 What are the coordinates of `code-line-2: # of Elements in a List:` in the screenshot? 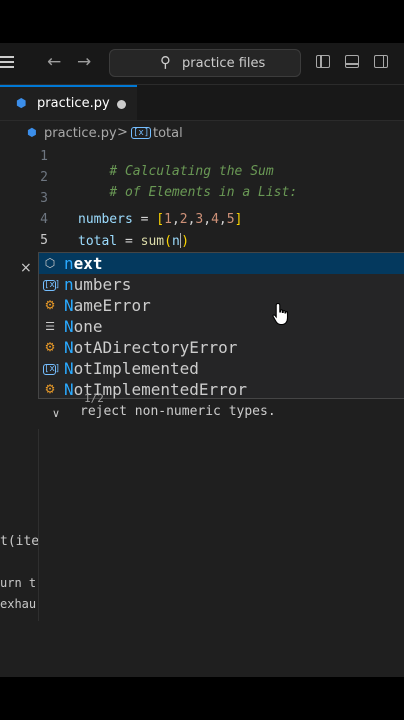 It's located at (187, 192).